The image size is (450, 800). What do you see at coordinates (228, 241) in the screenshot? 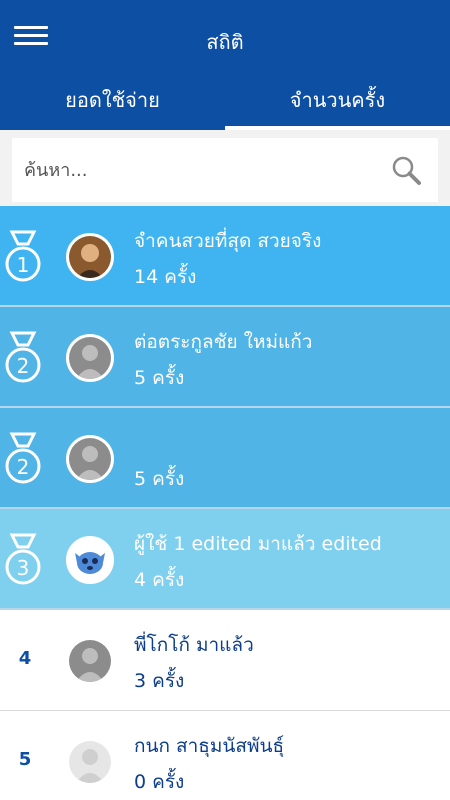
I see `user-name: จำคนสวยที่สุด สวยจริง` at bounding box center [228, 241].